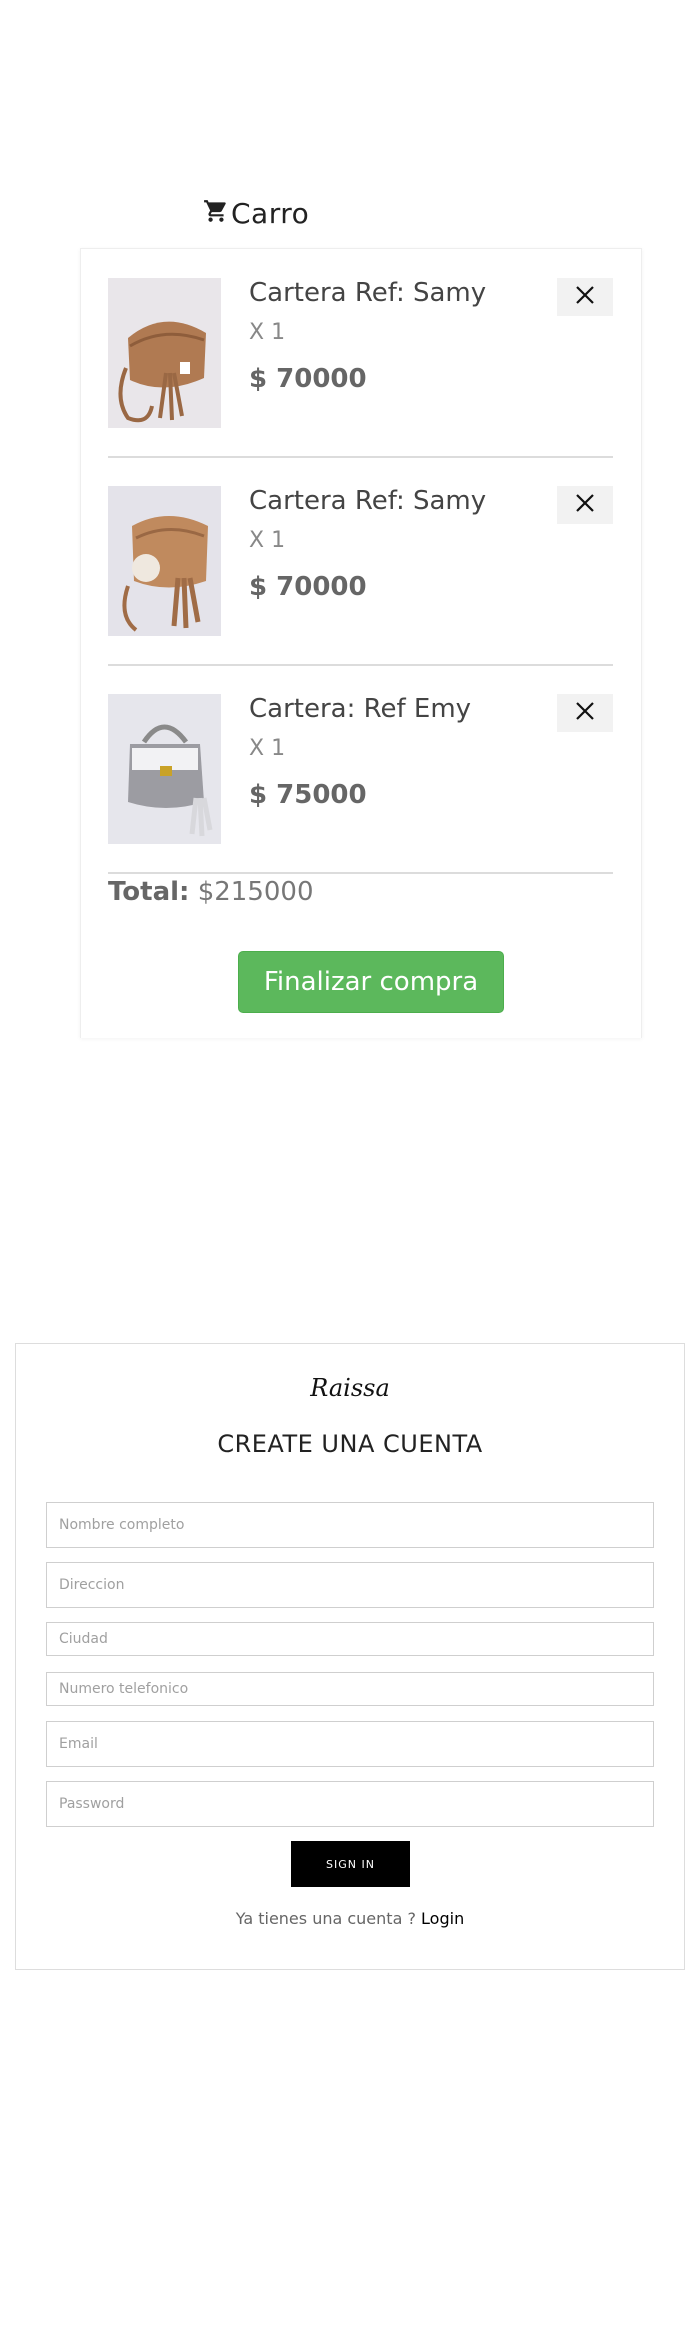 This screenshot has height=2333, width=700. Describe the element at coordinates (149, 892) in the screenshot. I see `total-label: Total:` at that location.